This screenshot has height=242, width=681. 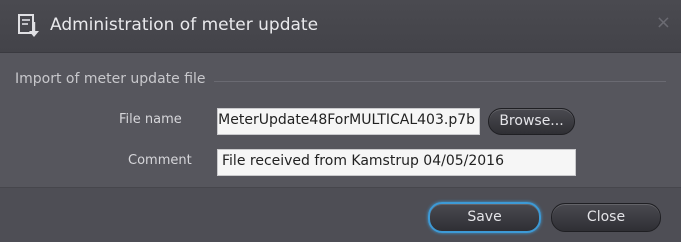 I want to click on comment-label: Comment, so click(x=160, y=160).